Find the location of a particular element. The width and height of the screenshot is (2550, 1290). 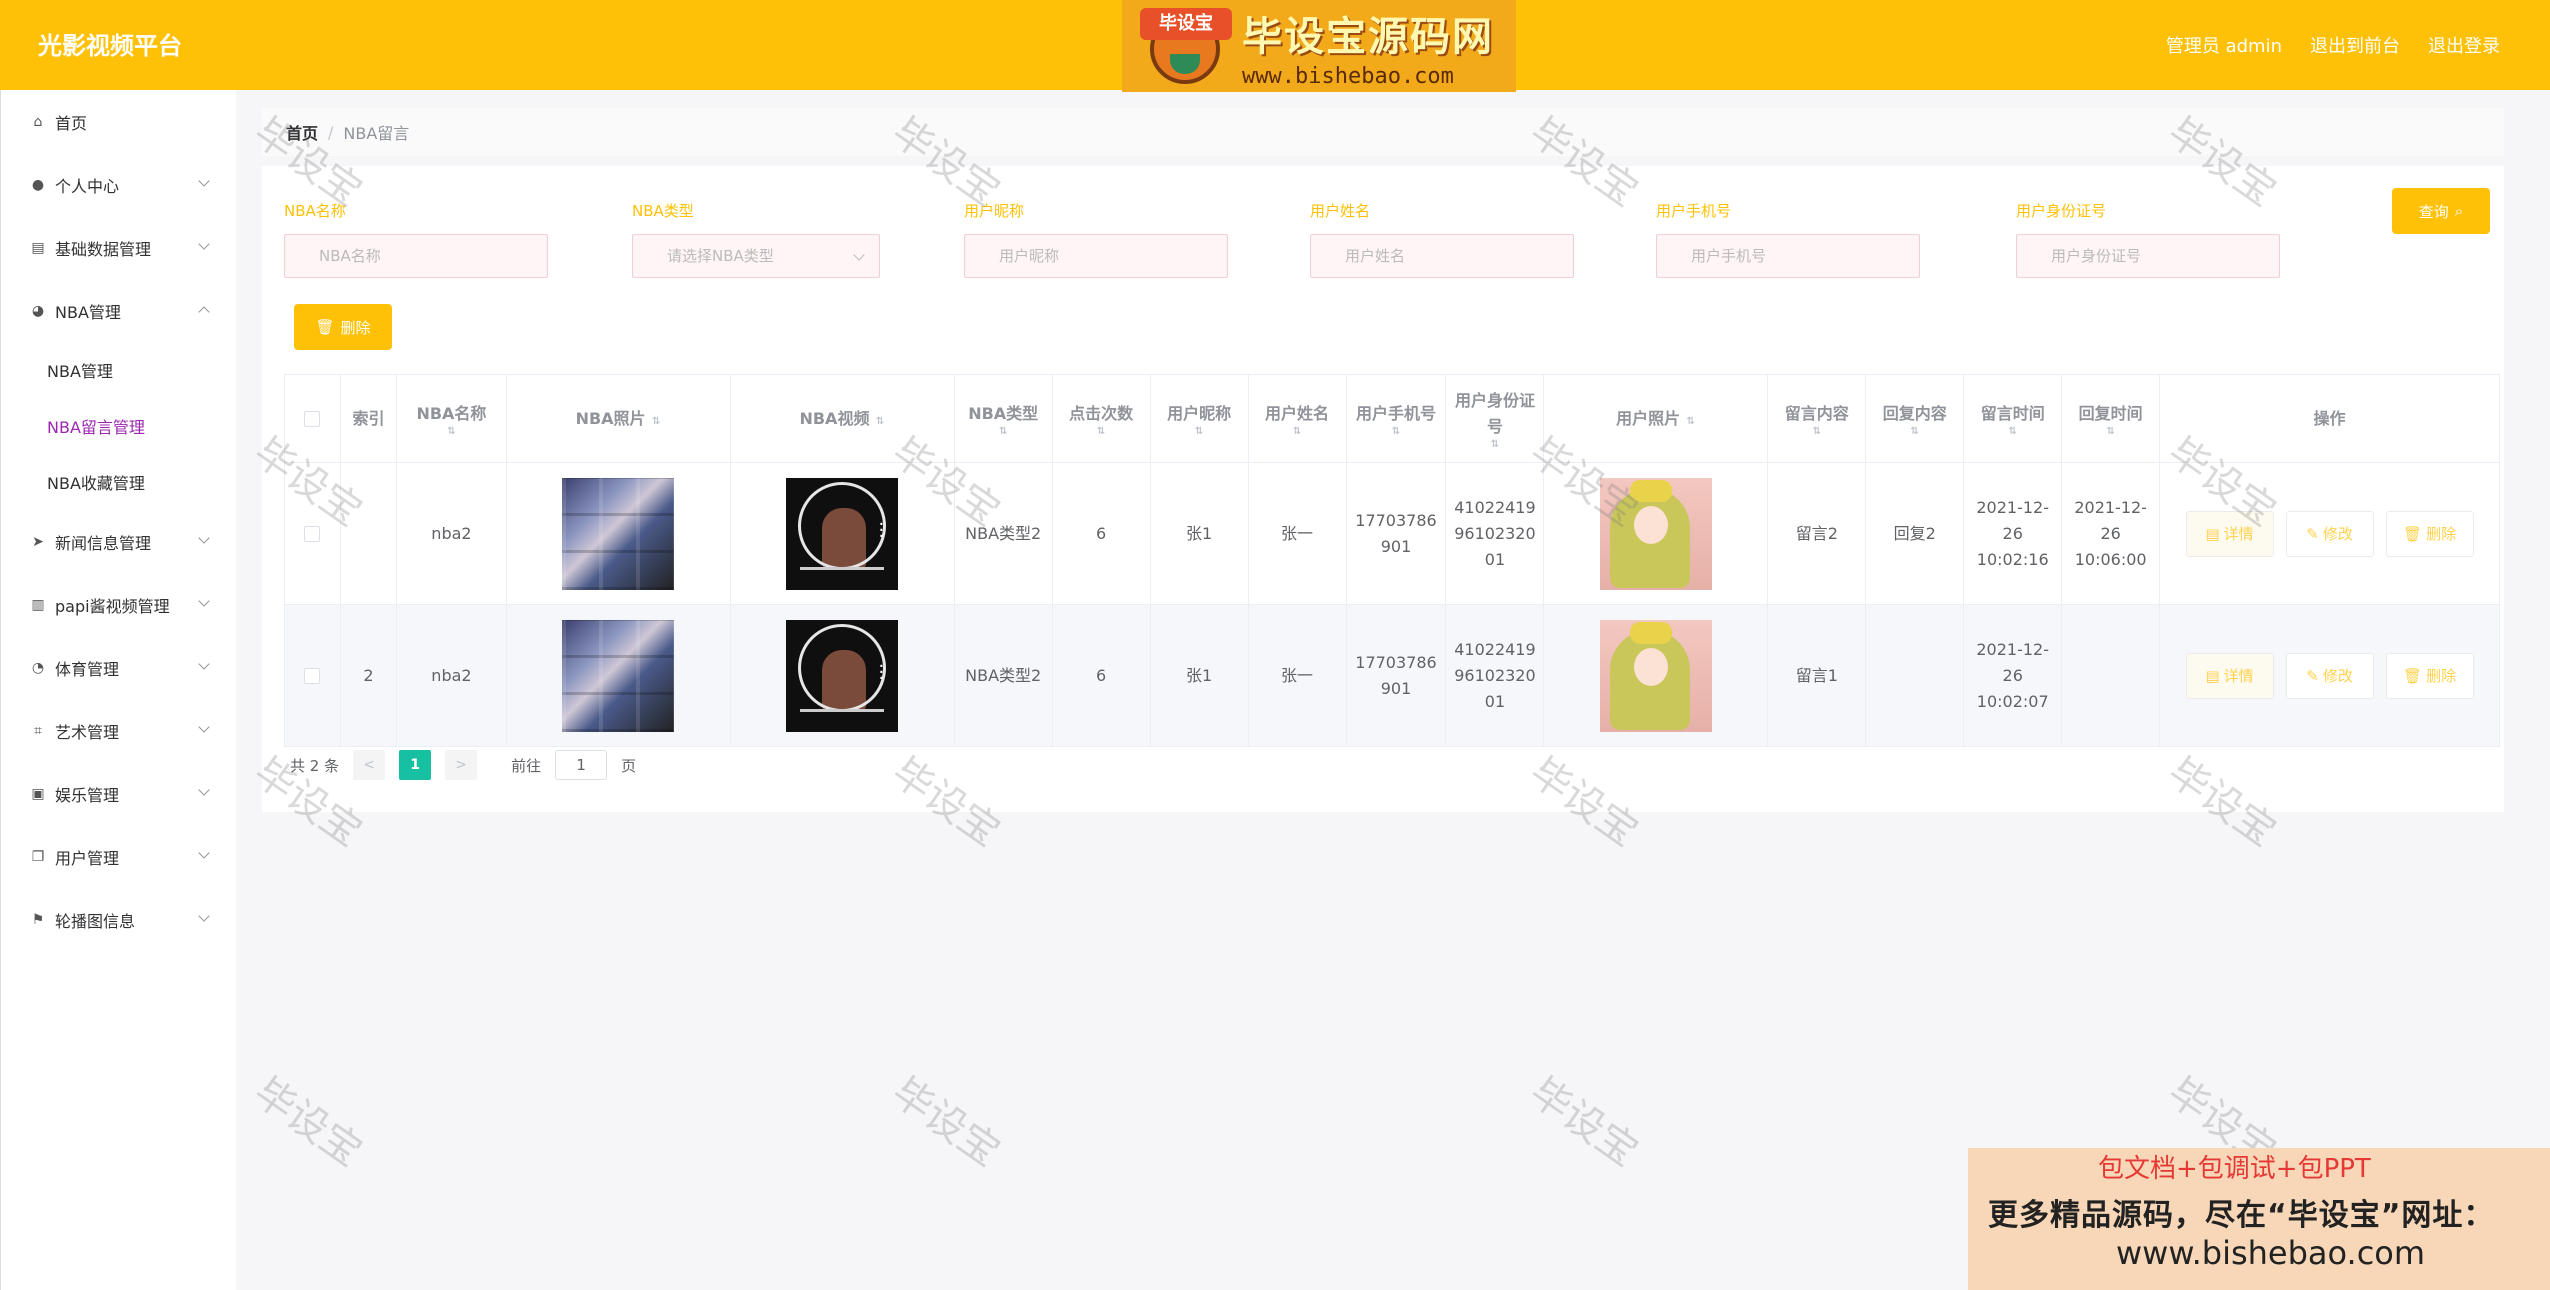

select-all-cell is located at coordinates (313, 419).